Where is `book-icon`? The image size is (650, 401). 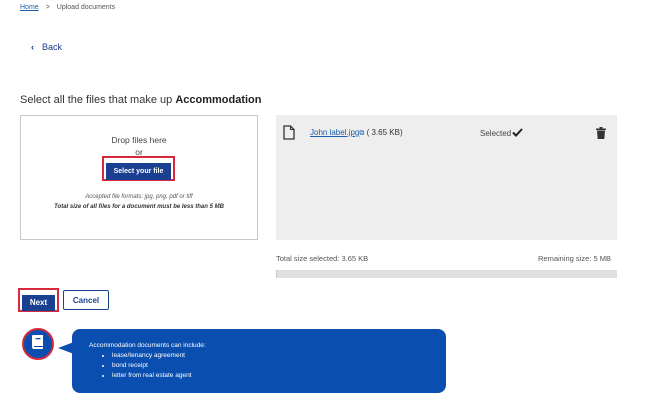
book-icon is located at coordinates (38, 344).